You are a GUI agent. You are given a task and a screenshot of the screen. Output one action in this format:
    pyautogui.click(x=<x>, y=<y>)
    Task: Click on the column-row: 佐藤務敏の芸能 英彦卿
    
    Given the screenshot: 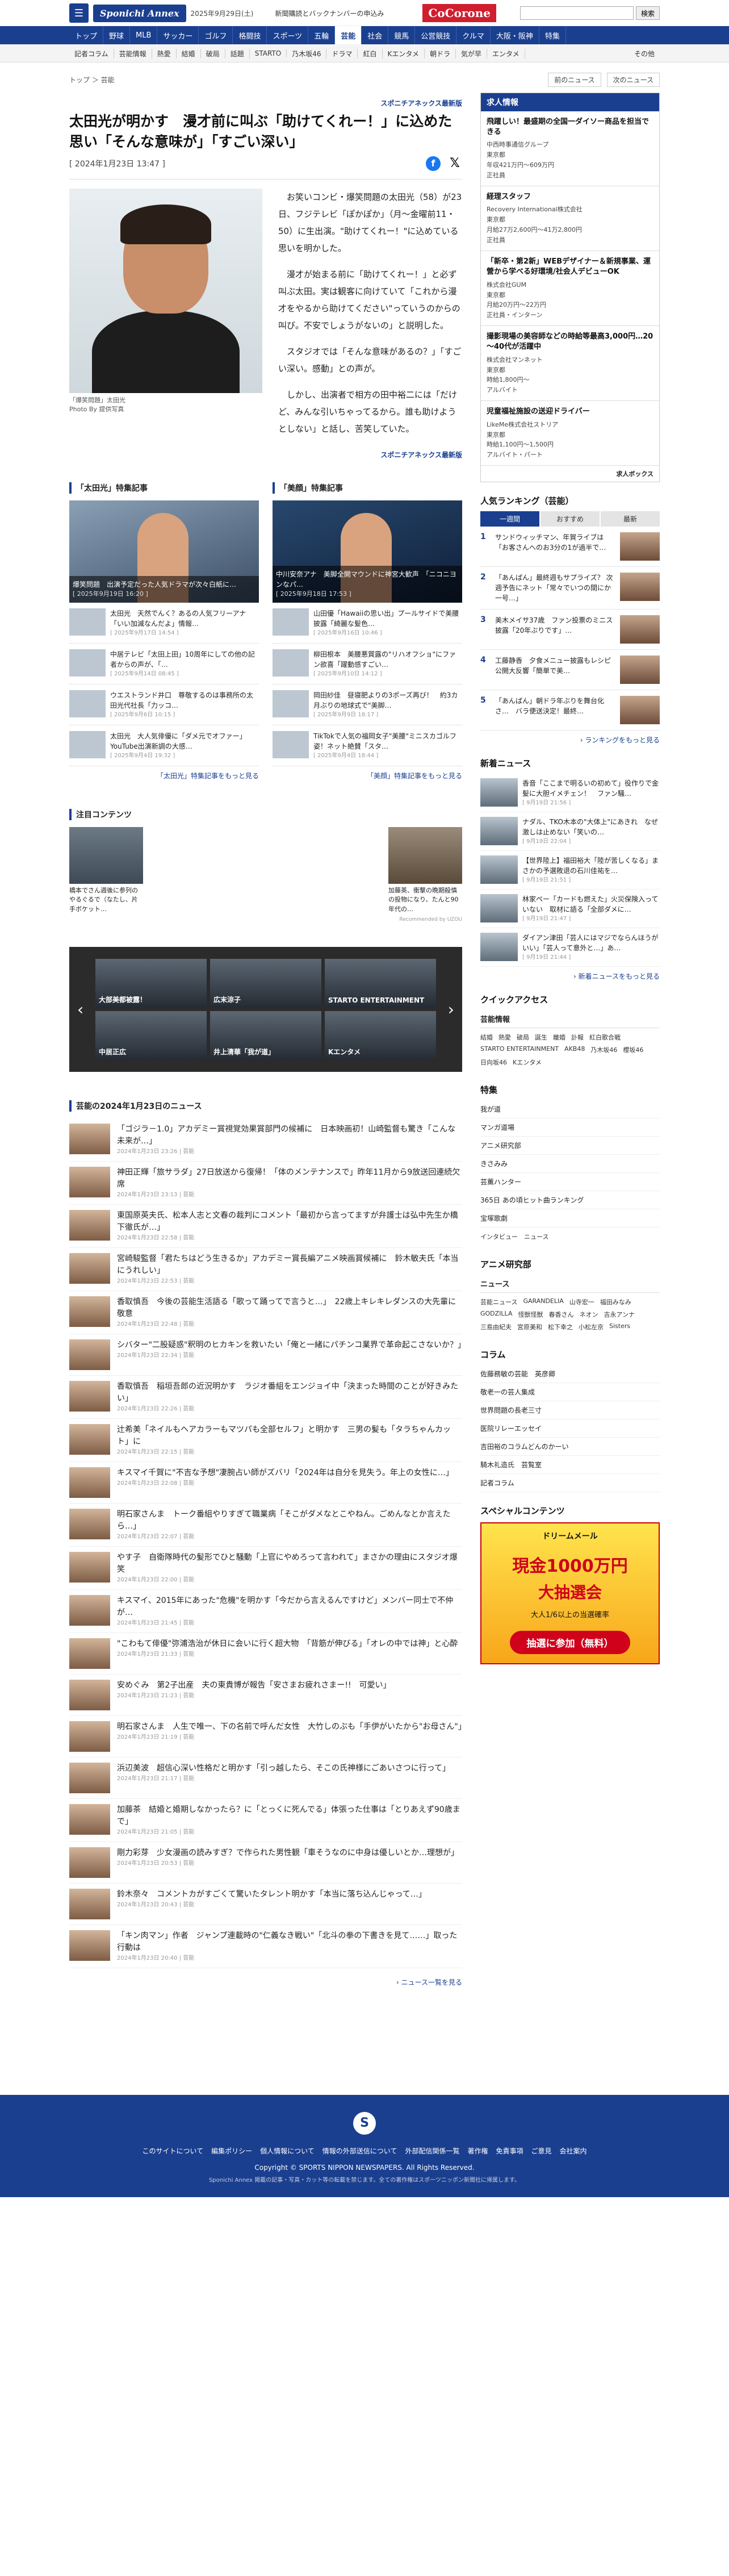 What is the action you would take?
    pyautogui.click(x=570, y=1374)
    